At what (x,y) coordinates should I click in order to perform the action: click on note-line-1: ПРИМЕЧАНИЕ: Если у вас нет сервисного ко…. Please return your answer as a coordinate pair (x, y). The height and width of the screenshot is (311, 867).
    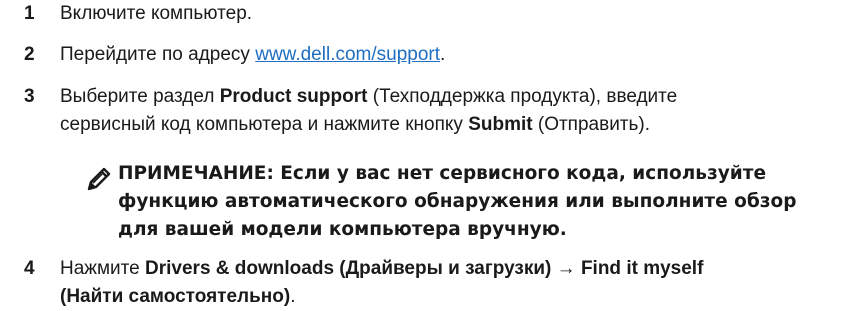
    Looking at the image, I should click on (442, 173).